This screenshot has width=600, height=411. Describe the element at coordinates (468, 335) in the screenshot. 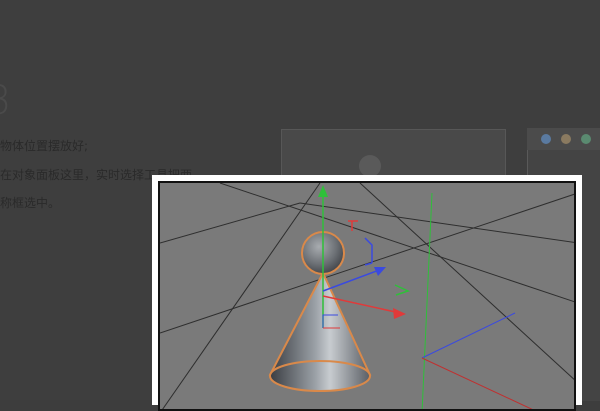

I see `world-z-axis` at that location.